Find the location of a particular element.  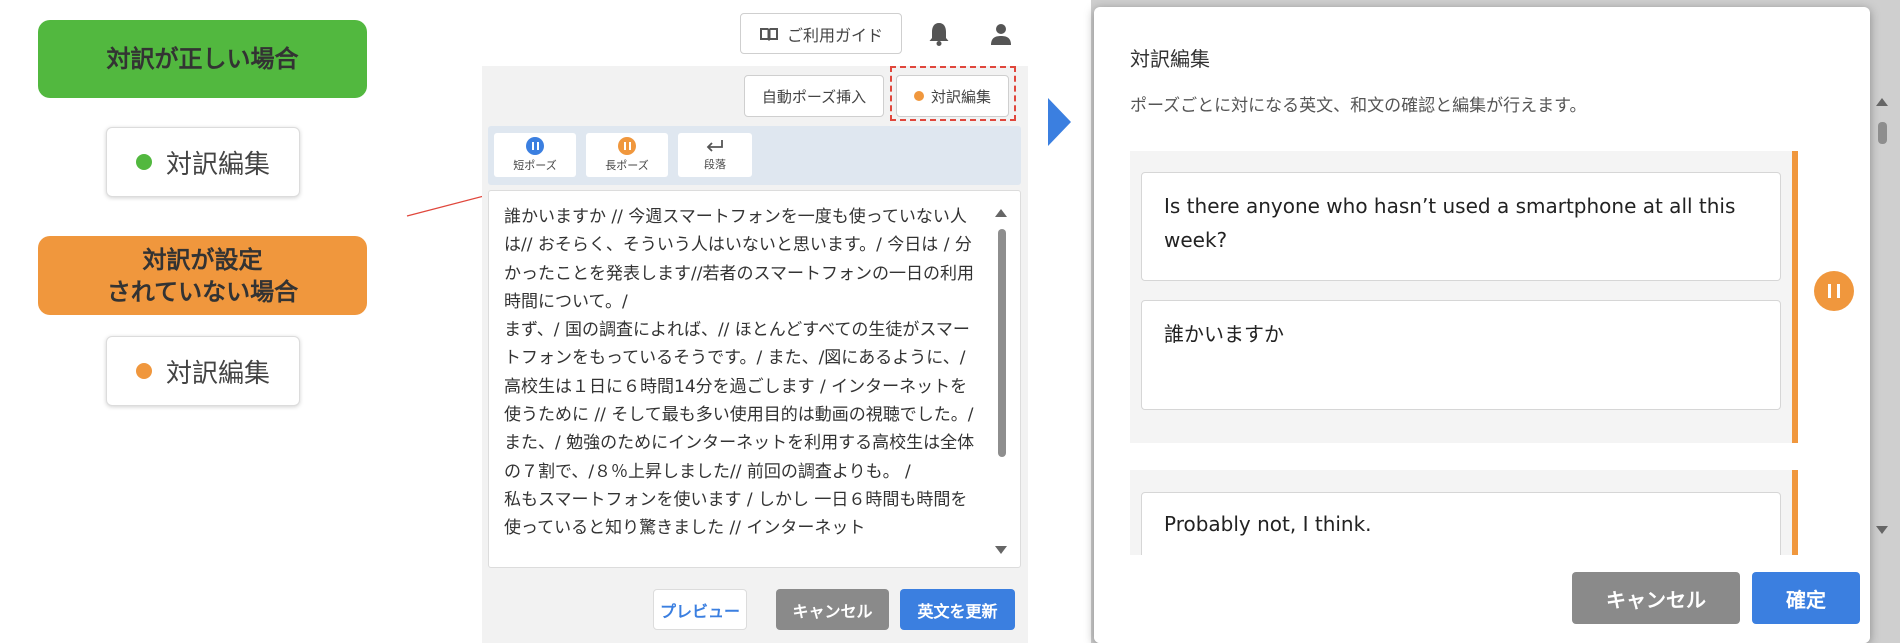

english-text: Probably not, I think. is located at coordinates (1268, 524).